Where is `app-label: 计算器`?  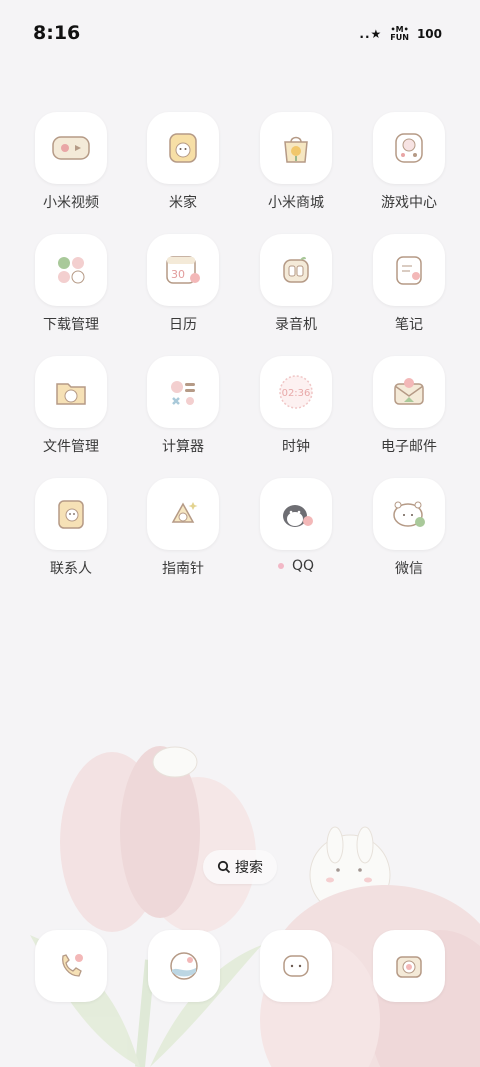
app-label: 计算器 is located at coordinates (183, 447).